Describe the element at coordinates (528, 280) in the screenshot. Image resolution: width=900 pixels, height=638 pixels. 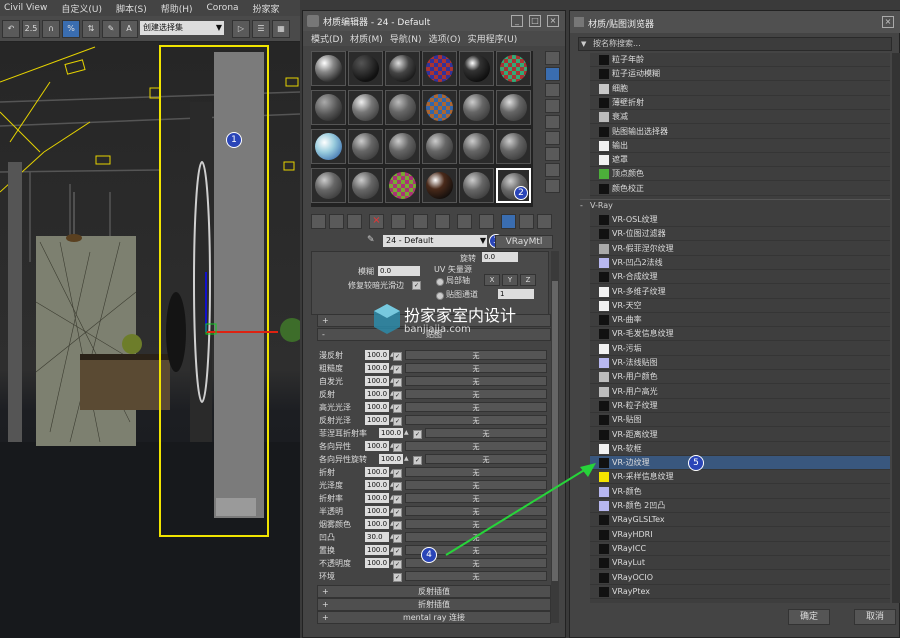
I see `z-axis-button: Z` at that location.